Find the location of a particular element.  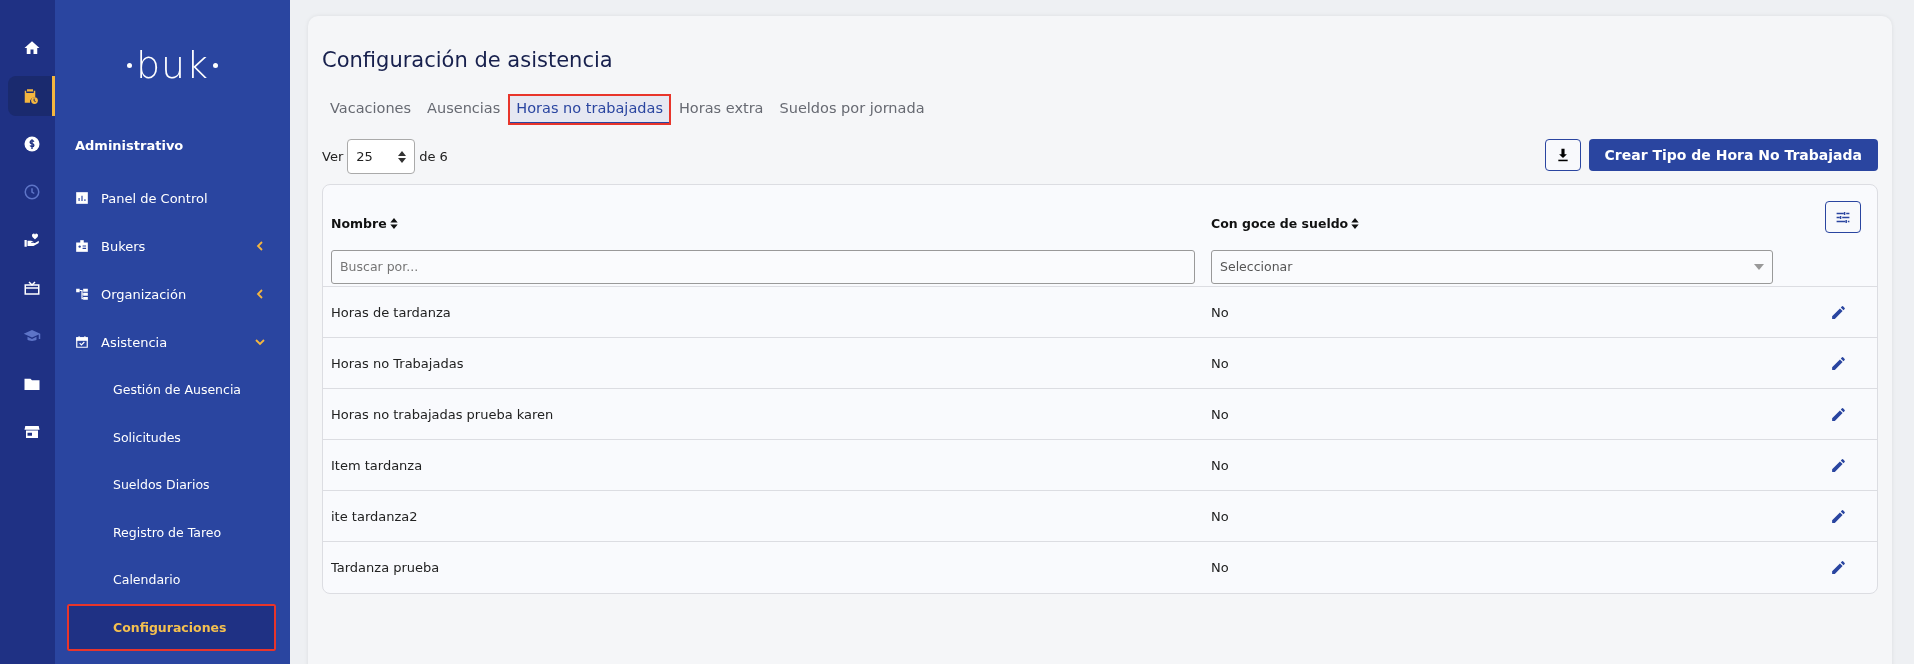

table-cell-text: Horas no Trabajadas is located at coordinates (398, 363).